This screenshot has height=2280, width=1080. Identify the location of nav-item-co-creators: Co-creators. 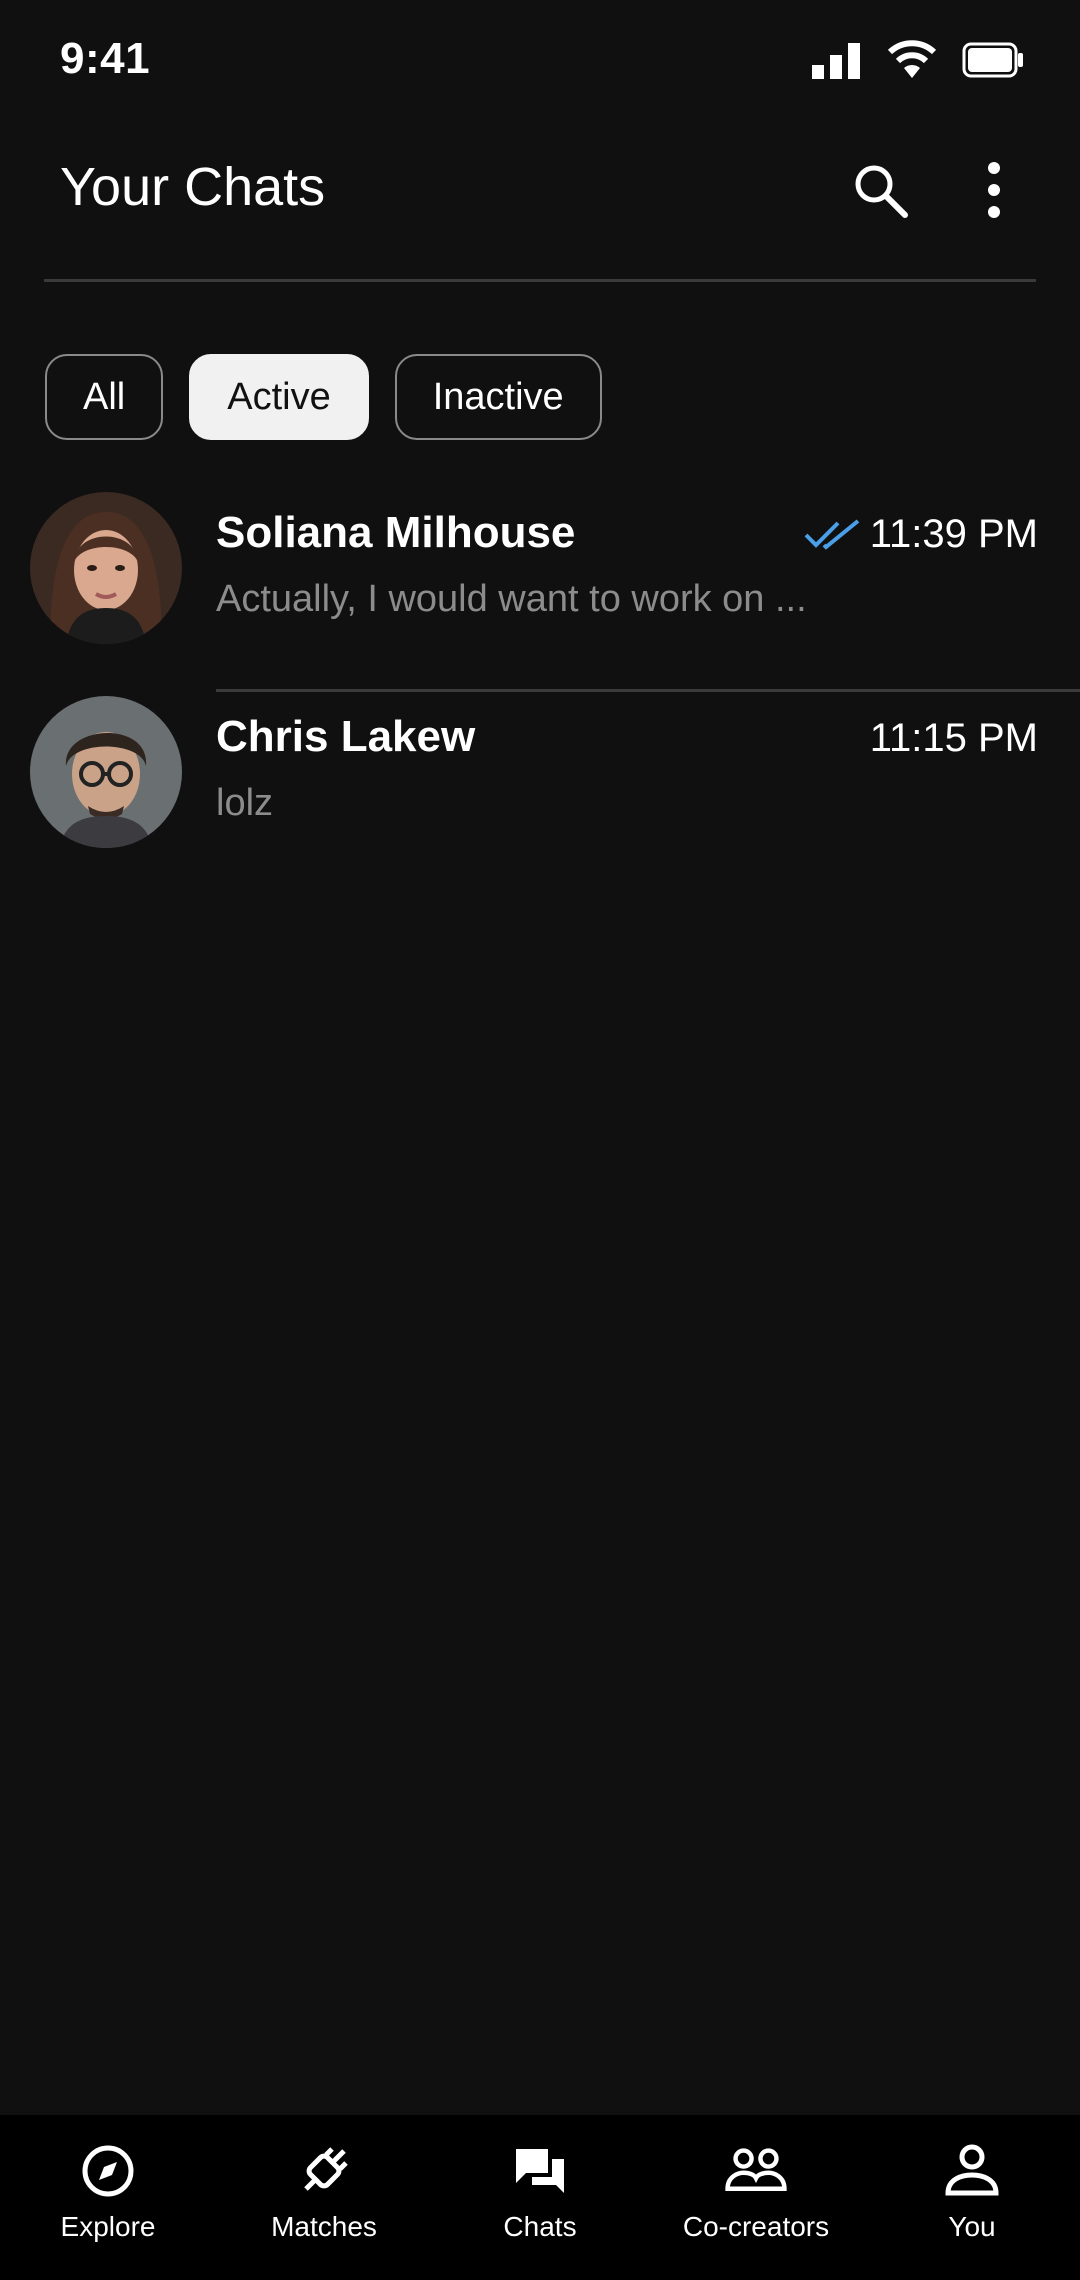
(756, 2197).